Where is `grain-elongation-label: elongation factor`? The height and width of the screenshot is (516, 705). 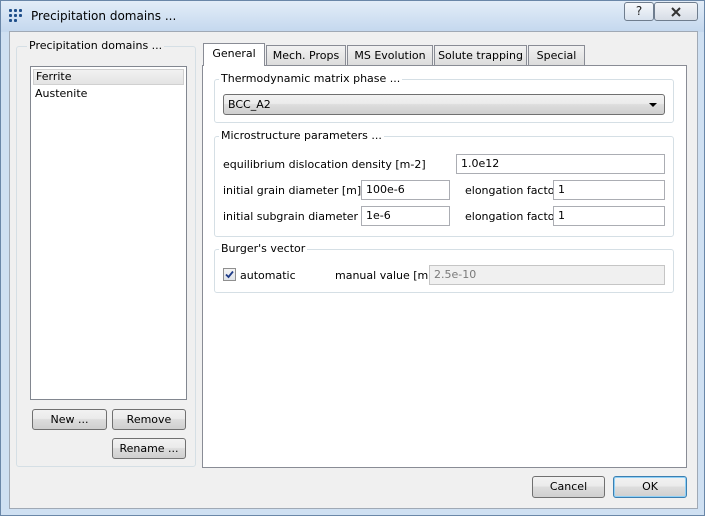 grain-elongation-label: elongation factor is located at coordinates (512, 190).